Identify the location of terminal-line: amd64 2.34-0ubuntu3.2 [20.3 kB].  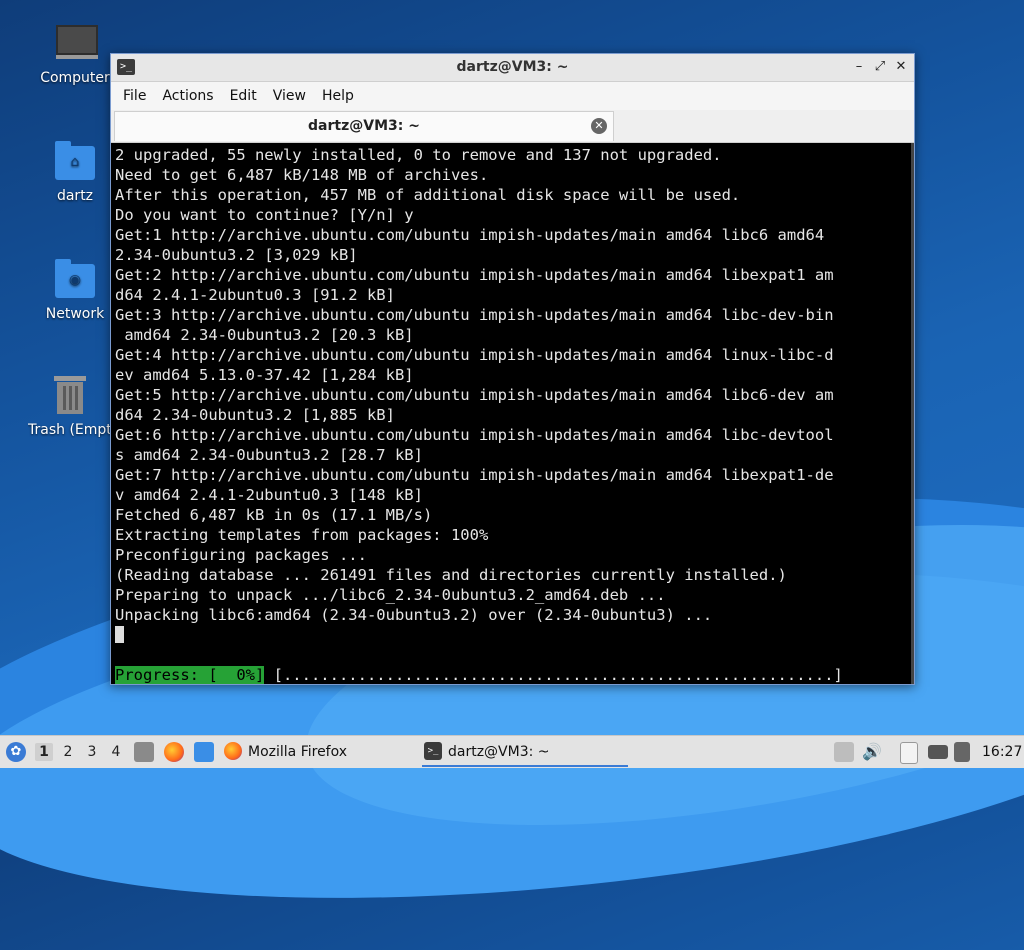
(269, 335).